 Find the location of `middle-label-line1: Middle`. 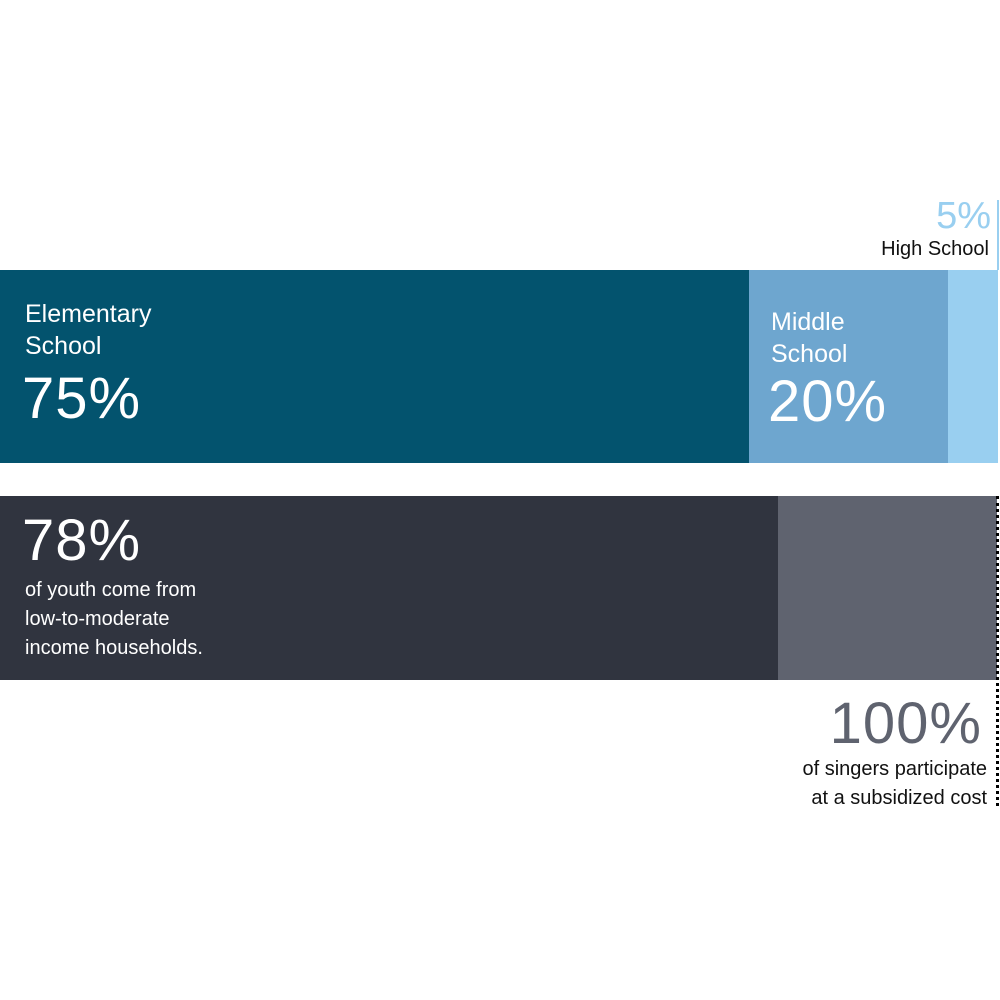

middle-label-line1: Middle is located at coordinates (808, 322).